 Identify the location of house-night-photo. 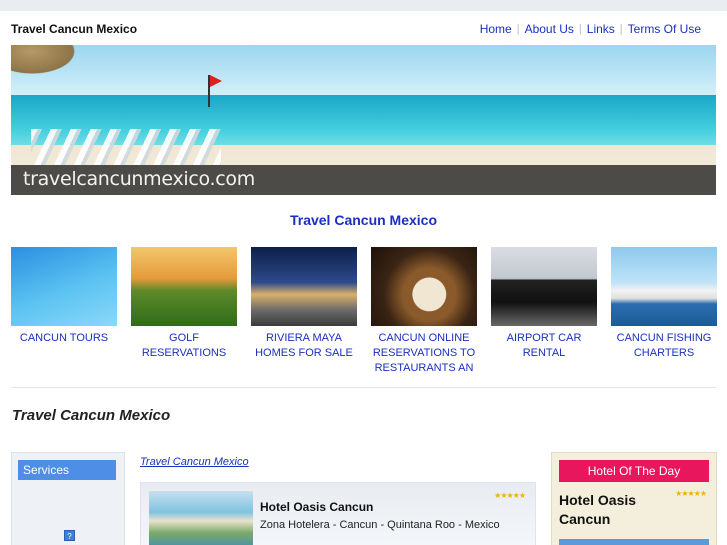
(304, 286).